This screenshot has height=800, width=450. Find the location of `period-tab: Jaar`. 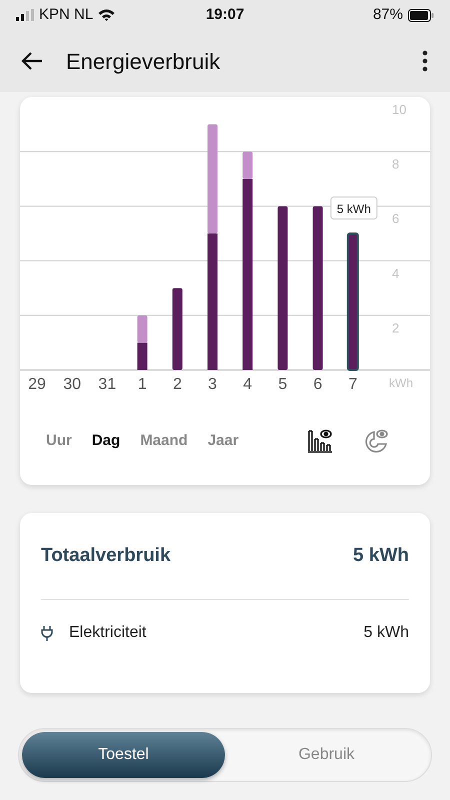

period-tab: Jaar is located at coordinates (223, 441).